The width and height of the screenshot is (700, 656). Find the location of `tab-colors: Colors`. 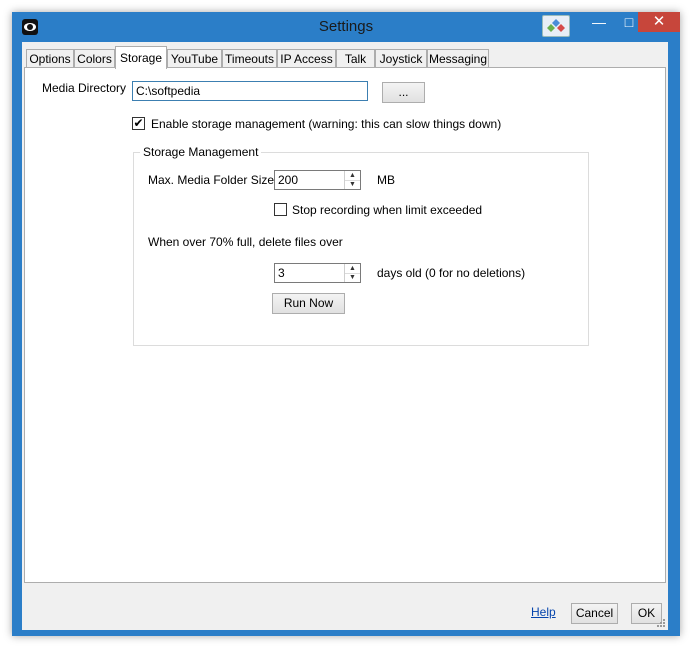

tab-colors: Colors is located at coordinates (94, 58).